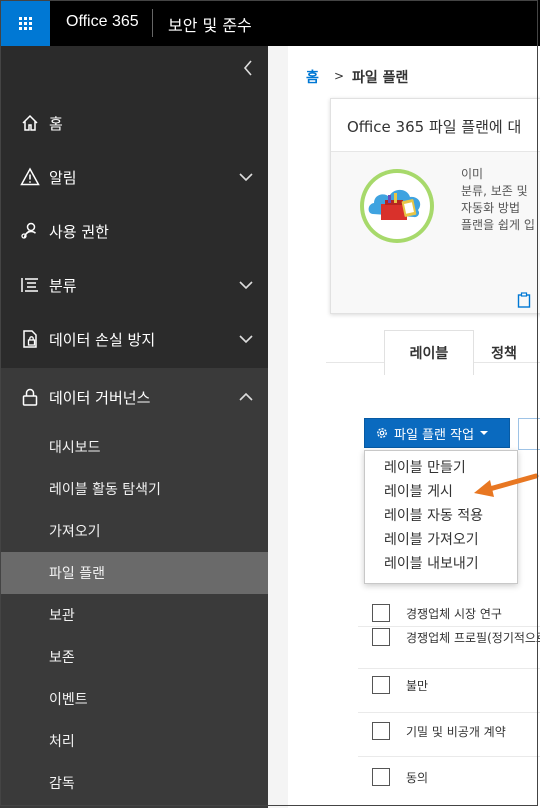 The width and height of the screenshot is (540, 808). Describe the element at coordinates (494, 191) in the screenshot. I see `card-line: 분류, 보존 및` at that location.